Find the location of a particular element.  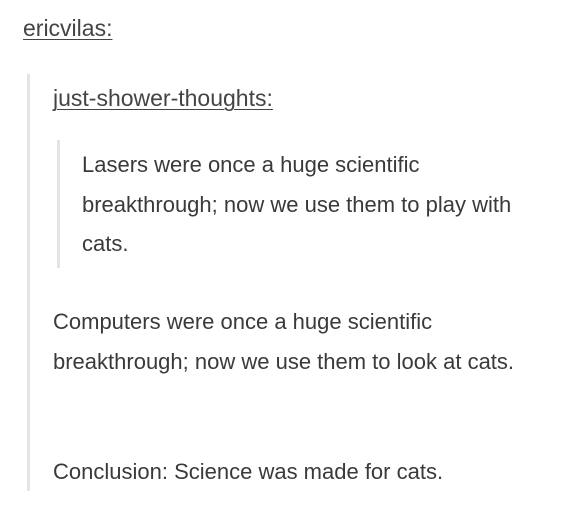

reply-paragraph-2: Conclusion: Science was made for cats. is located at coordinates (248, 471).